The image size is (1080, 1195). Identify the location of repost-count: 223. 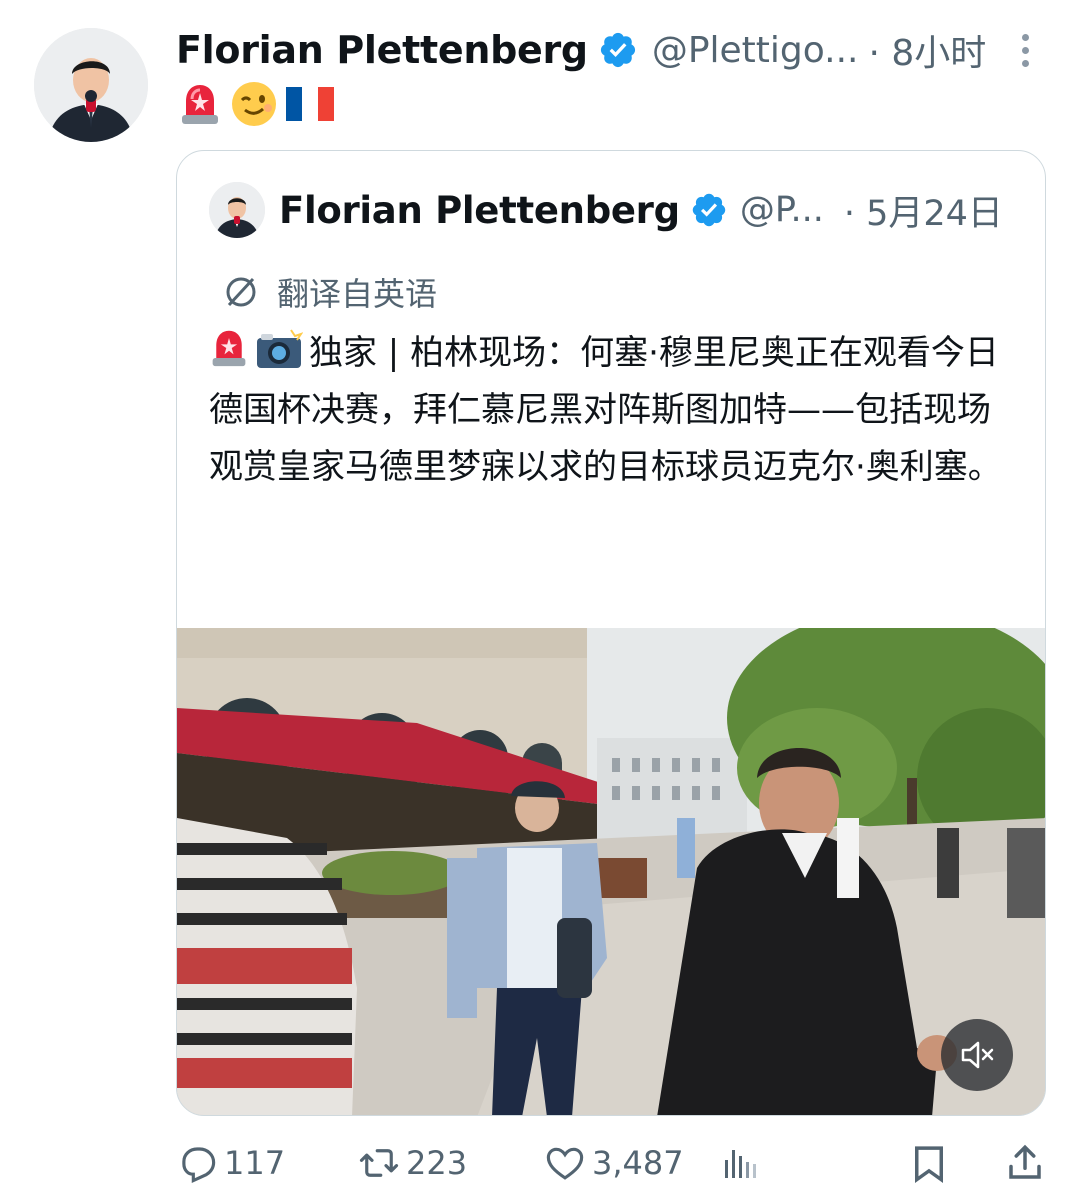
(437, 1163).